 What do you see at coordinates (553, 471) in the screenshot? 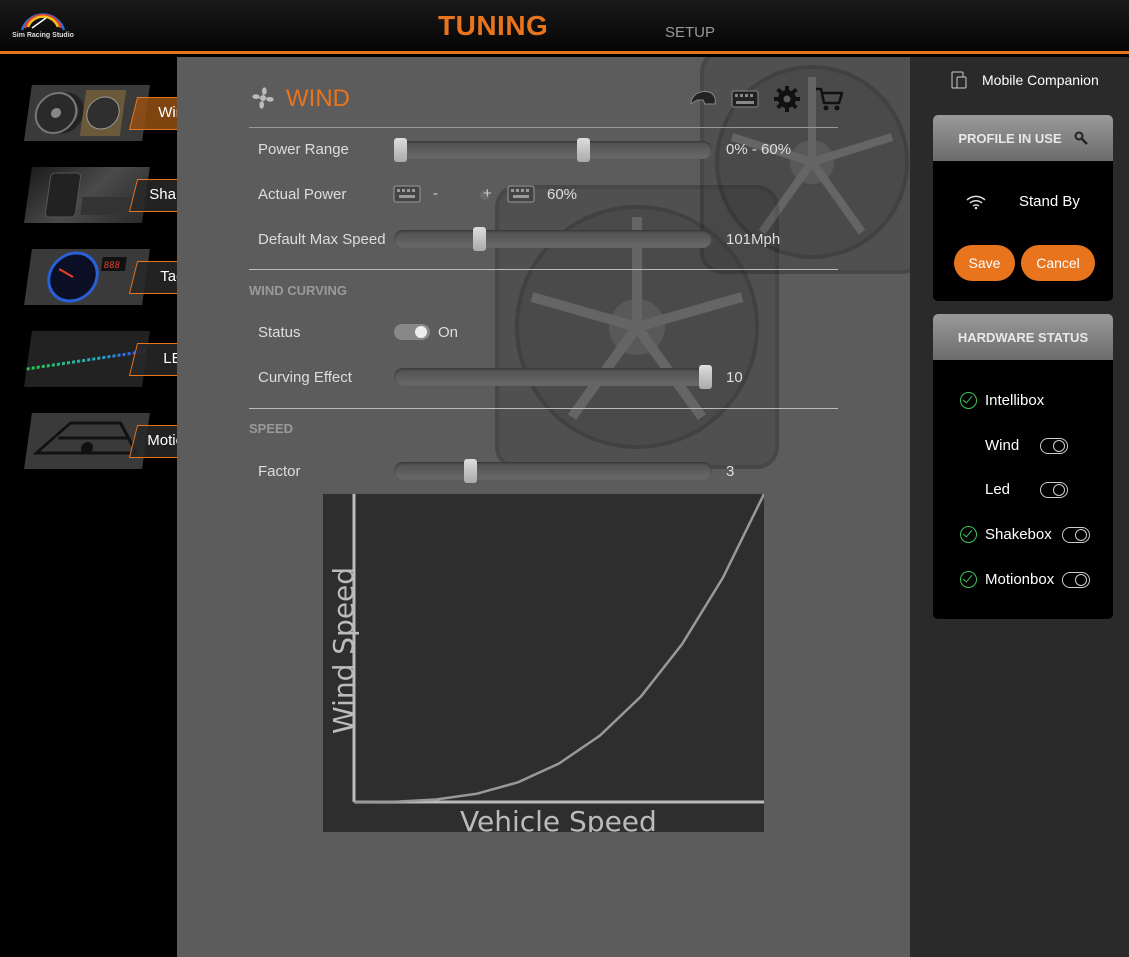
I see `factor-slider` at bounding box center [553, 471].